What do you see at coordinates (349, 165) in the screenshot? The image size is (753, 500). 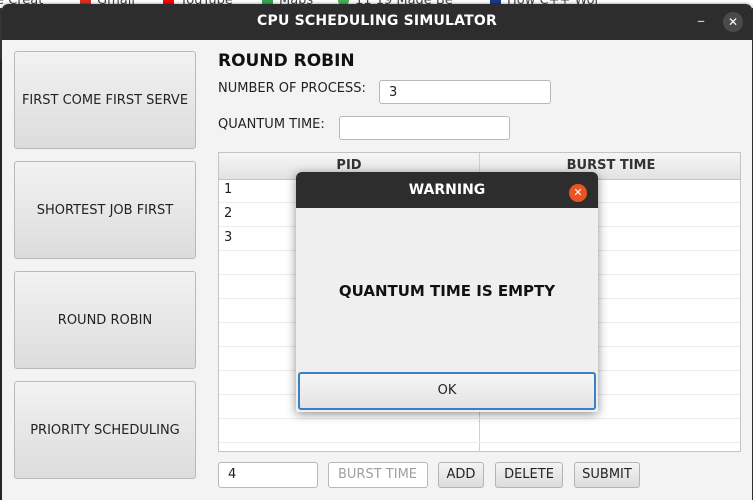 I see `column-header-pid: PID` at bounding box center [349, 165].